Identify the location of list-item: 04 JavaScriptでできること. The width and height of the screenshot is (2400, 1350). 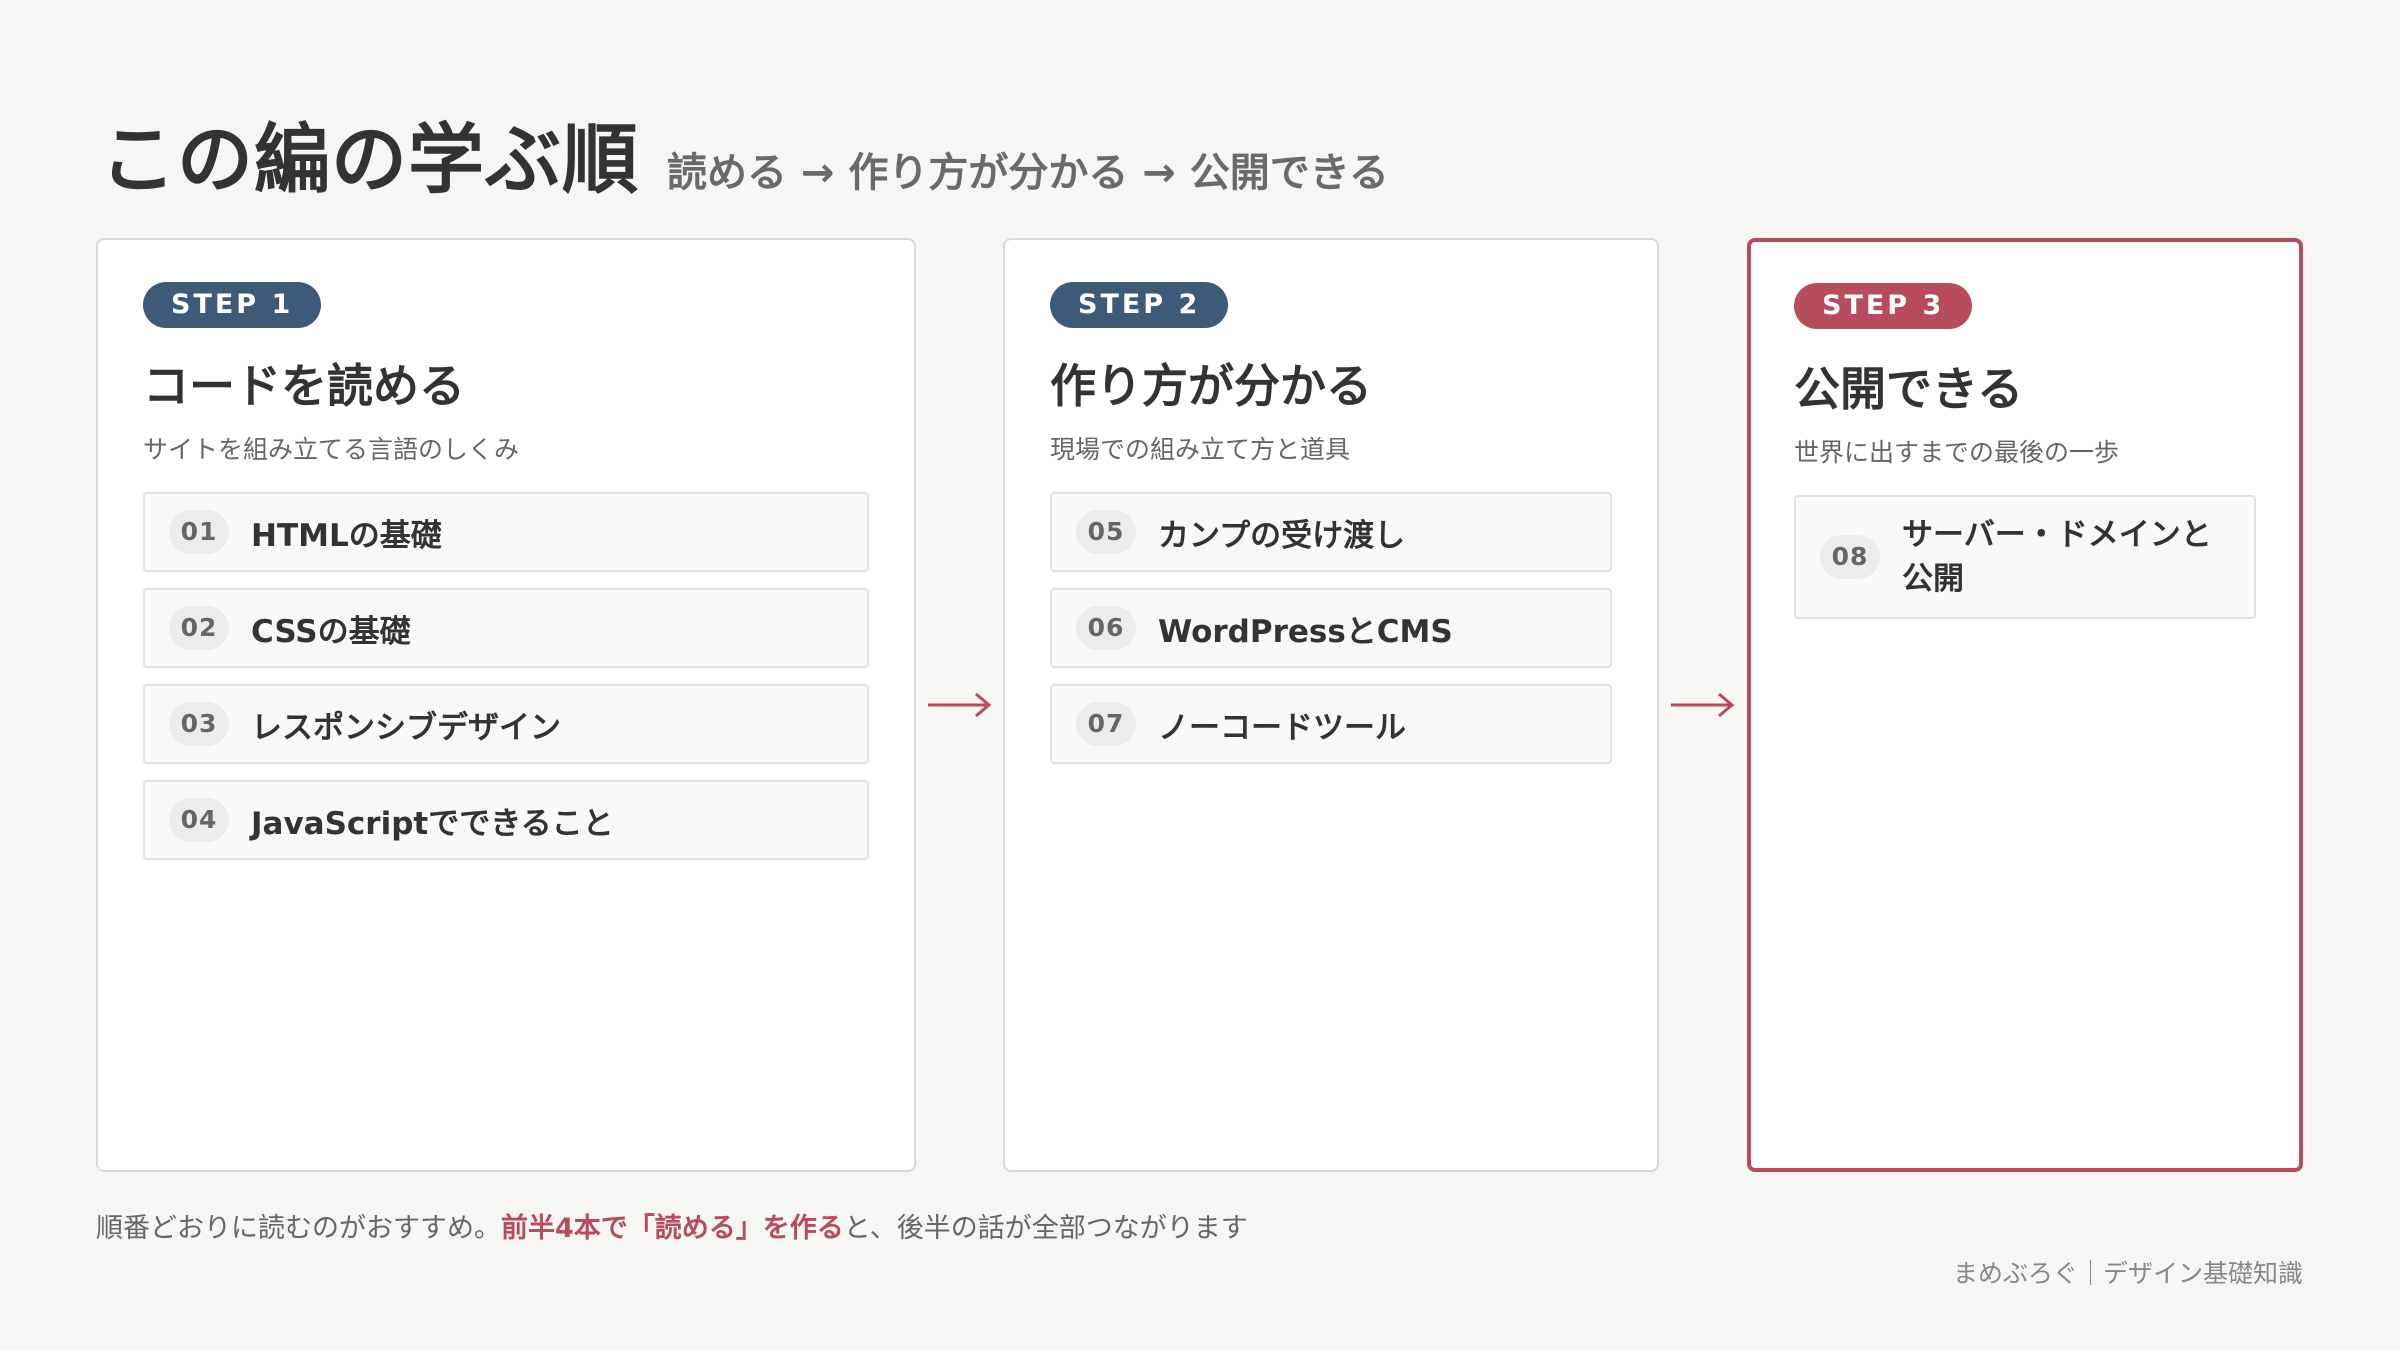
(506, 820).